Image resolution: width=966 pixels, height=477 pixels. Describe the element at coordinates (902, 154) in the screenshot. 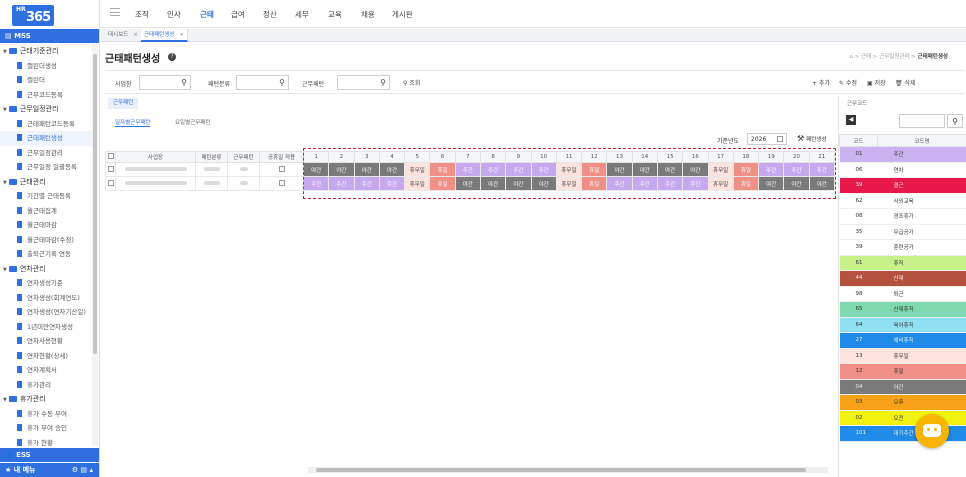

I see `code-row: 01 주간` at that location.